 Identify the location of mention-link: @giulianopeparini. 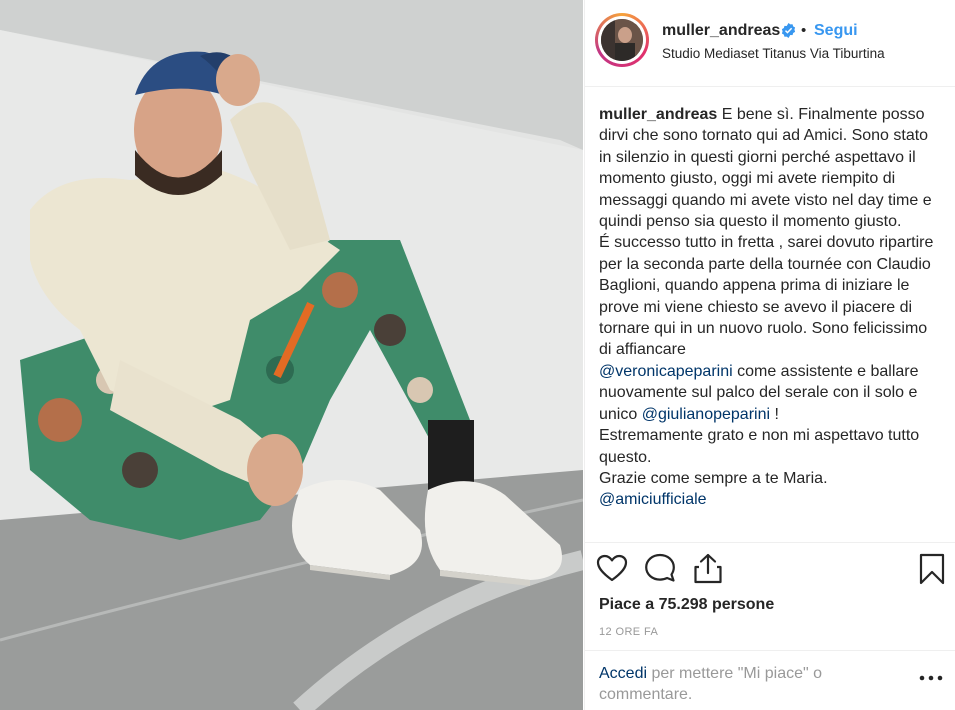
(706, 414).